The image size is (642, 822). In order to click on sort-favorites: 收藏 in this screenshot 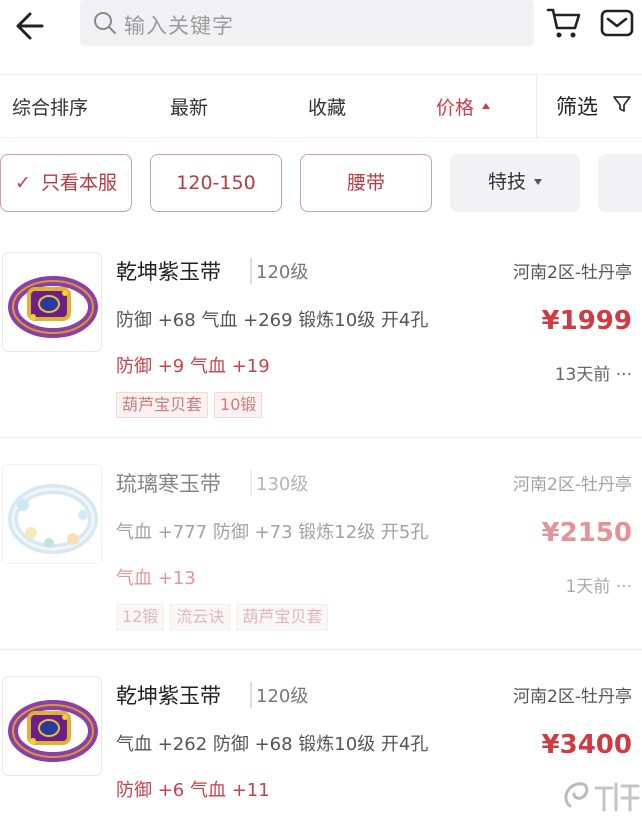, I will do `click(327, 106)`.